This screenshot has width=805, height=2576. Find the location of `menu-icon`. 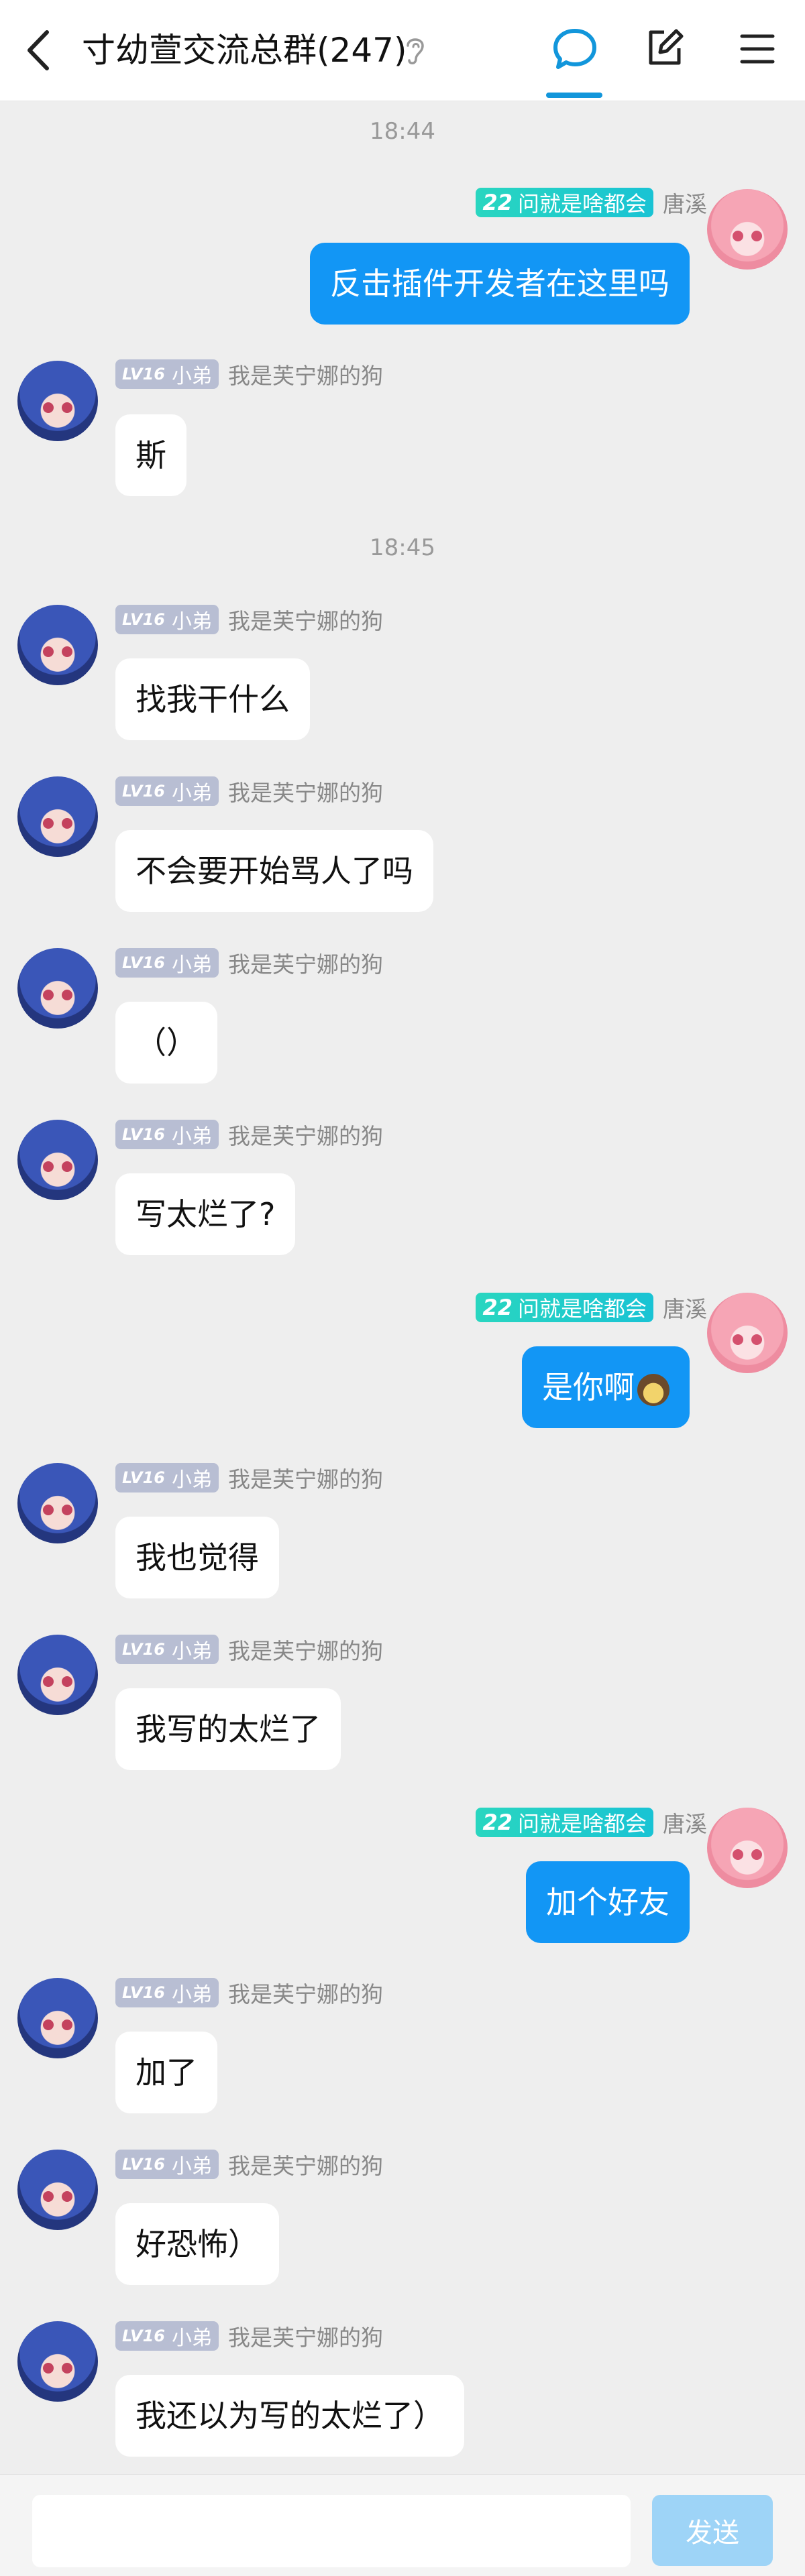

menu-icon is located at coordinates (757, 49).